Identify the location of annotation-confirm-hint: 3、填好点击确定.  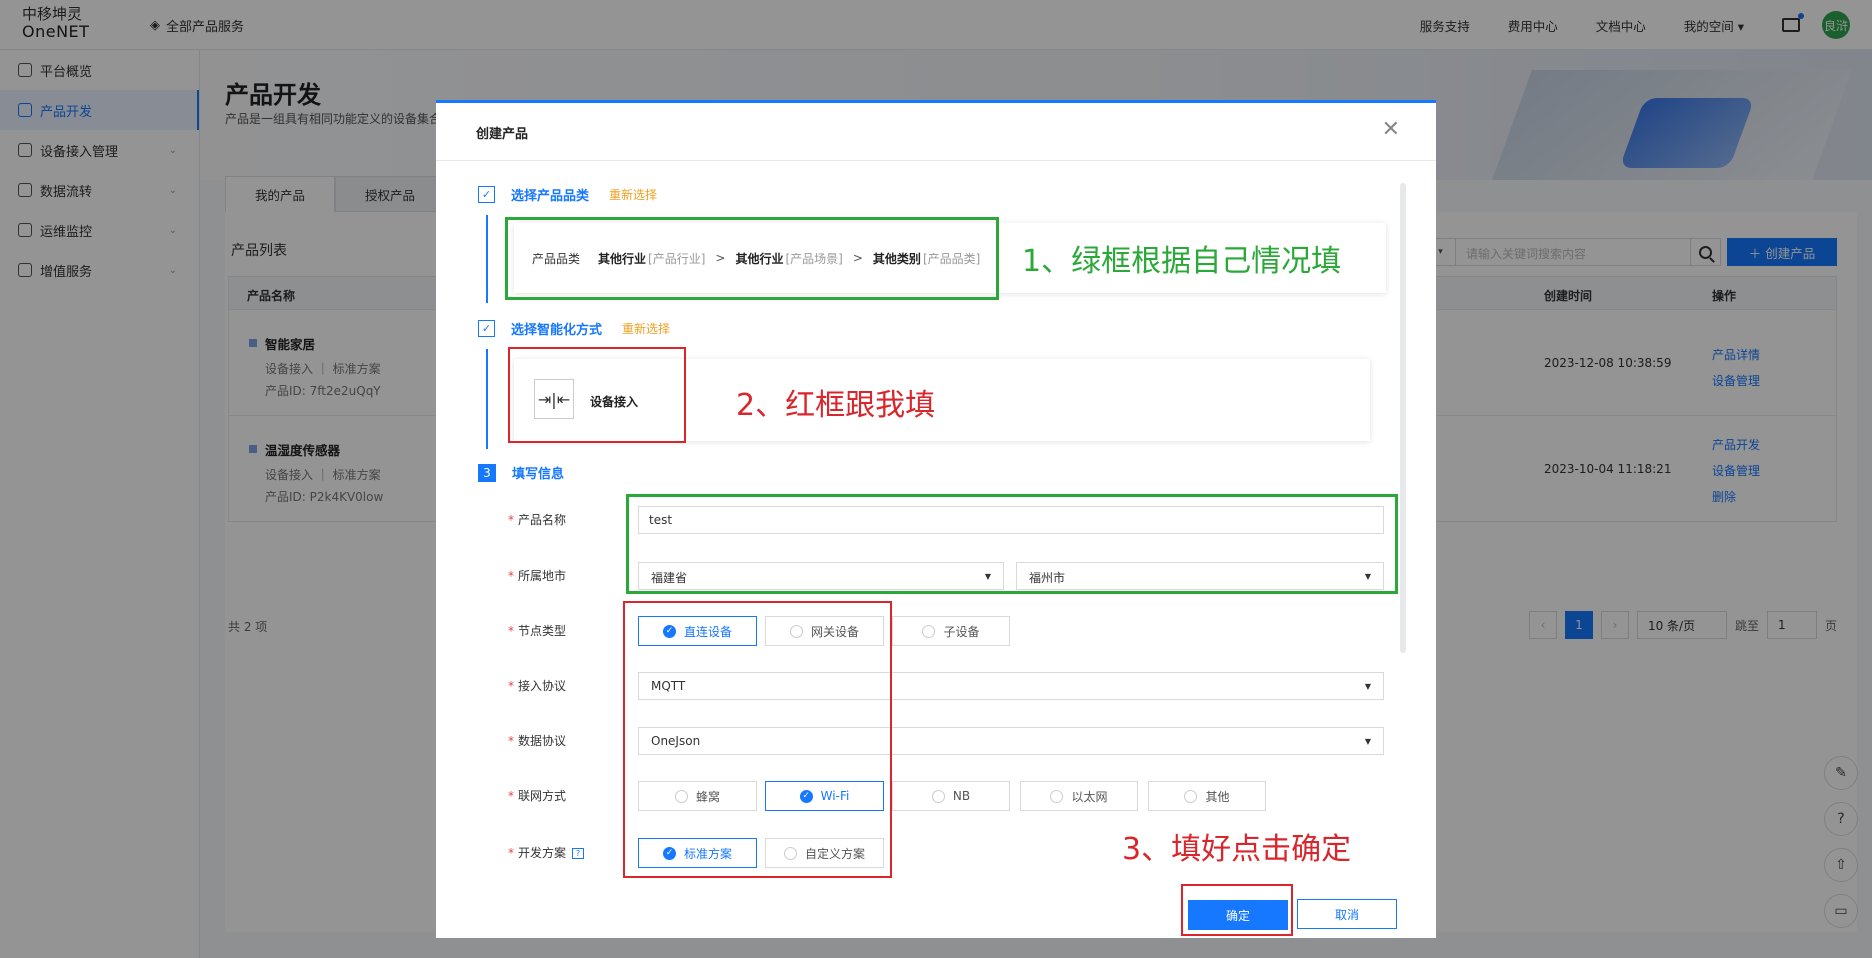
(1237, 849).